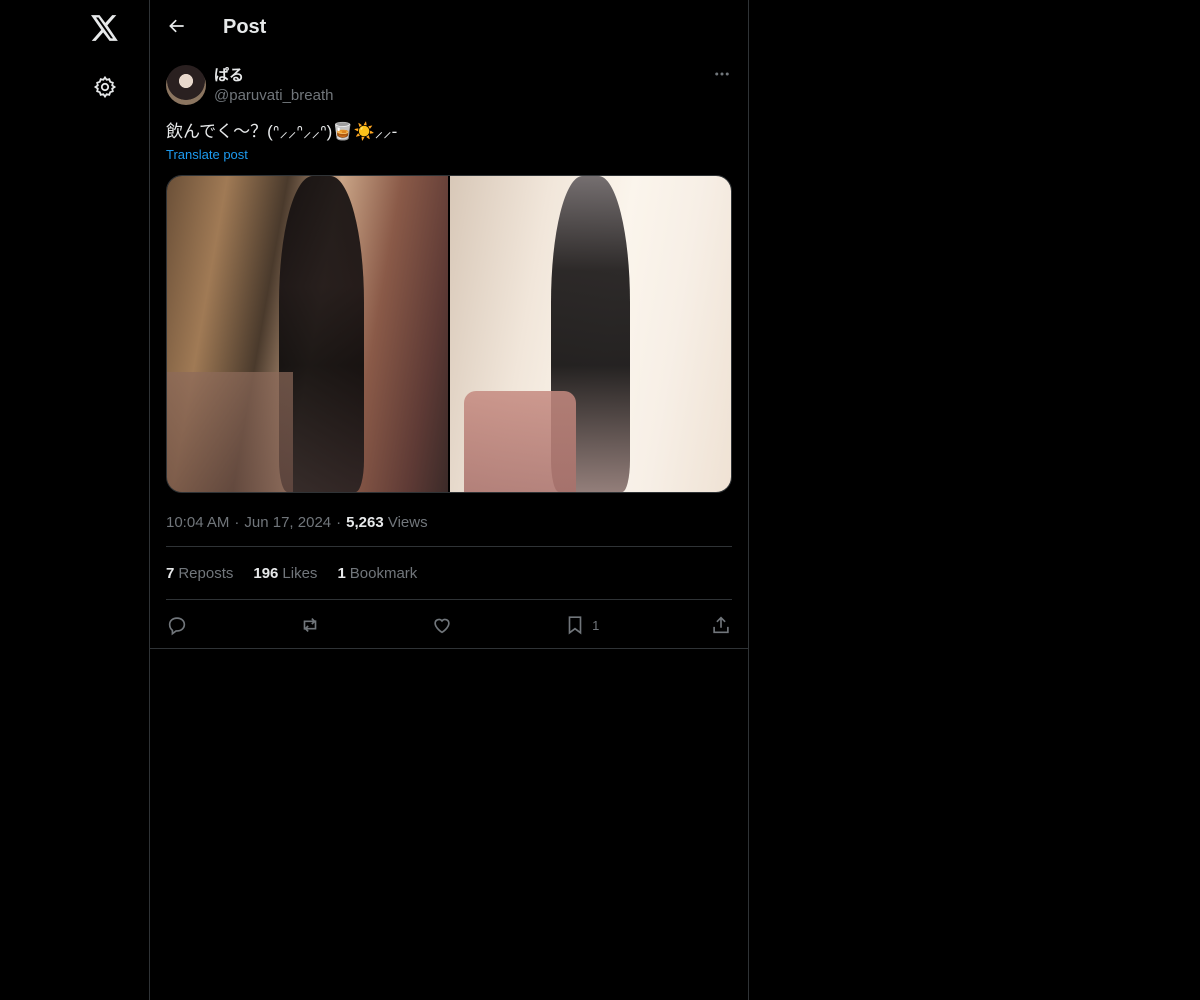 The image size is (1200, 1000). I want to click on post-stats: 7 Reposts 196 Likes 1 Bookmark, so click(291, 574).